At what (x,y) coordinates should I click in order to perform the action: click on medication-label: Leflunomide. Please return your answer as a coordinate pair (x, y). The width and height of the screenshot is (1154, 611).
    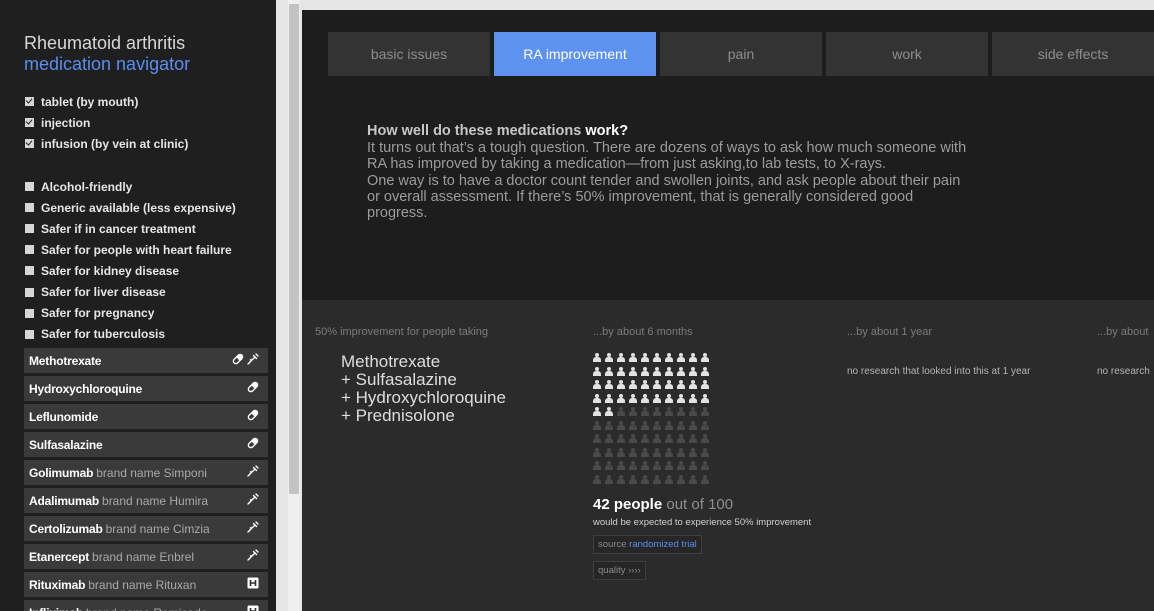
    Looking at the image, I should click on (63, 417).